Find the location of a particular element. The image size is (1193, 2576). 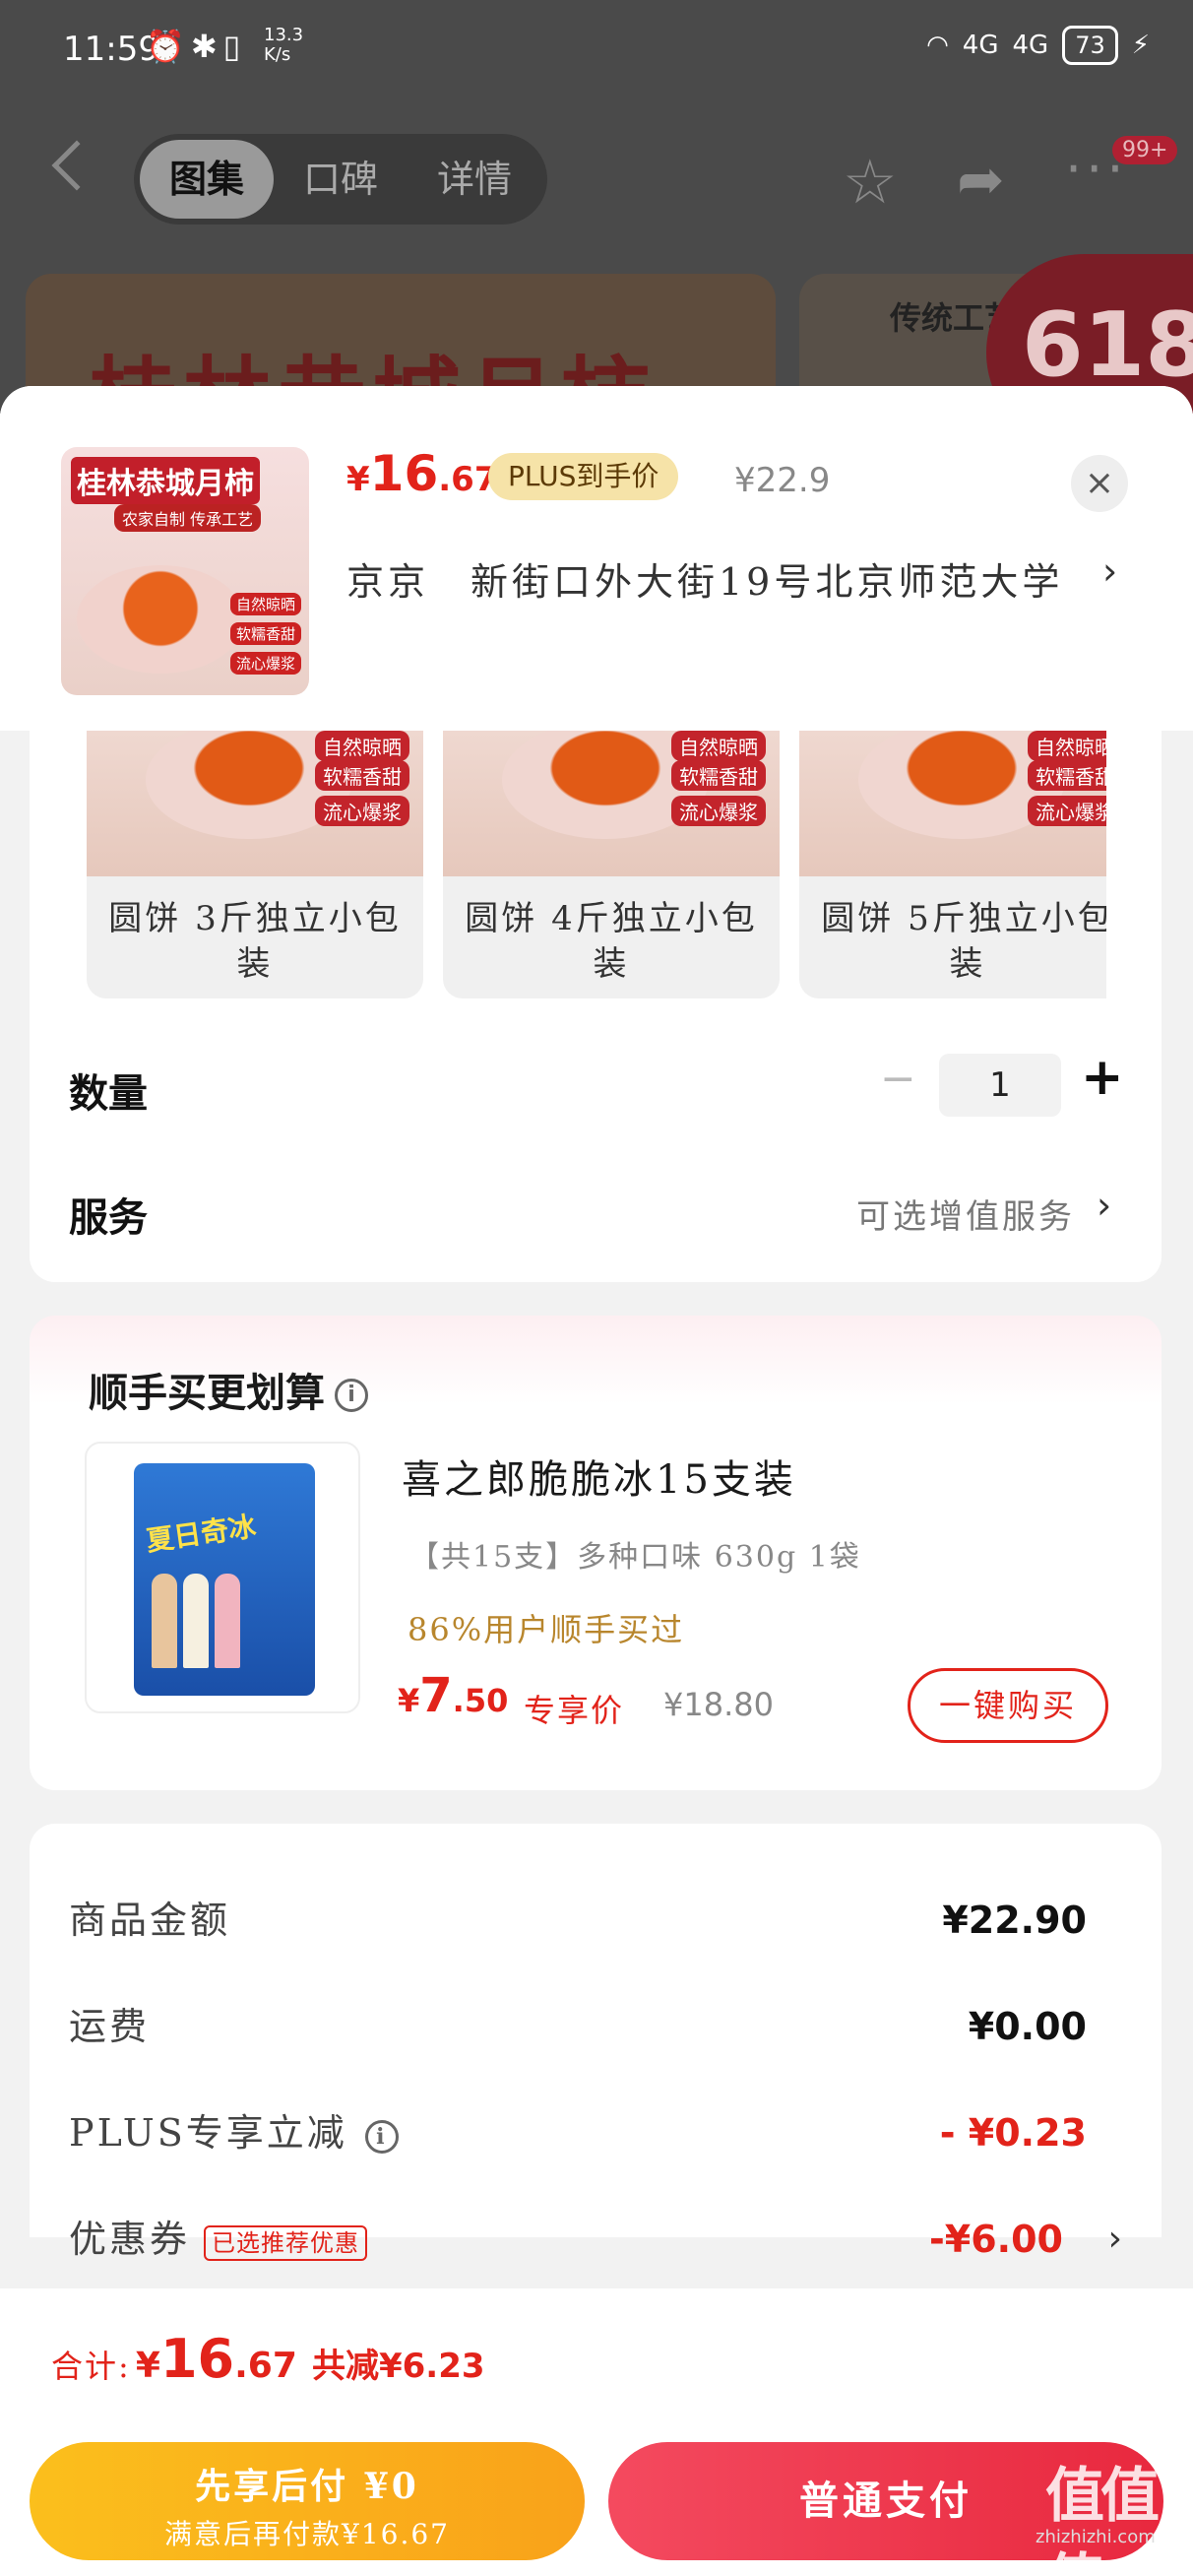

pay-later-button: 先享后付 ¥0 满意后再付款¥16.67 is located at coordinates (307, 2501).